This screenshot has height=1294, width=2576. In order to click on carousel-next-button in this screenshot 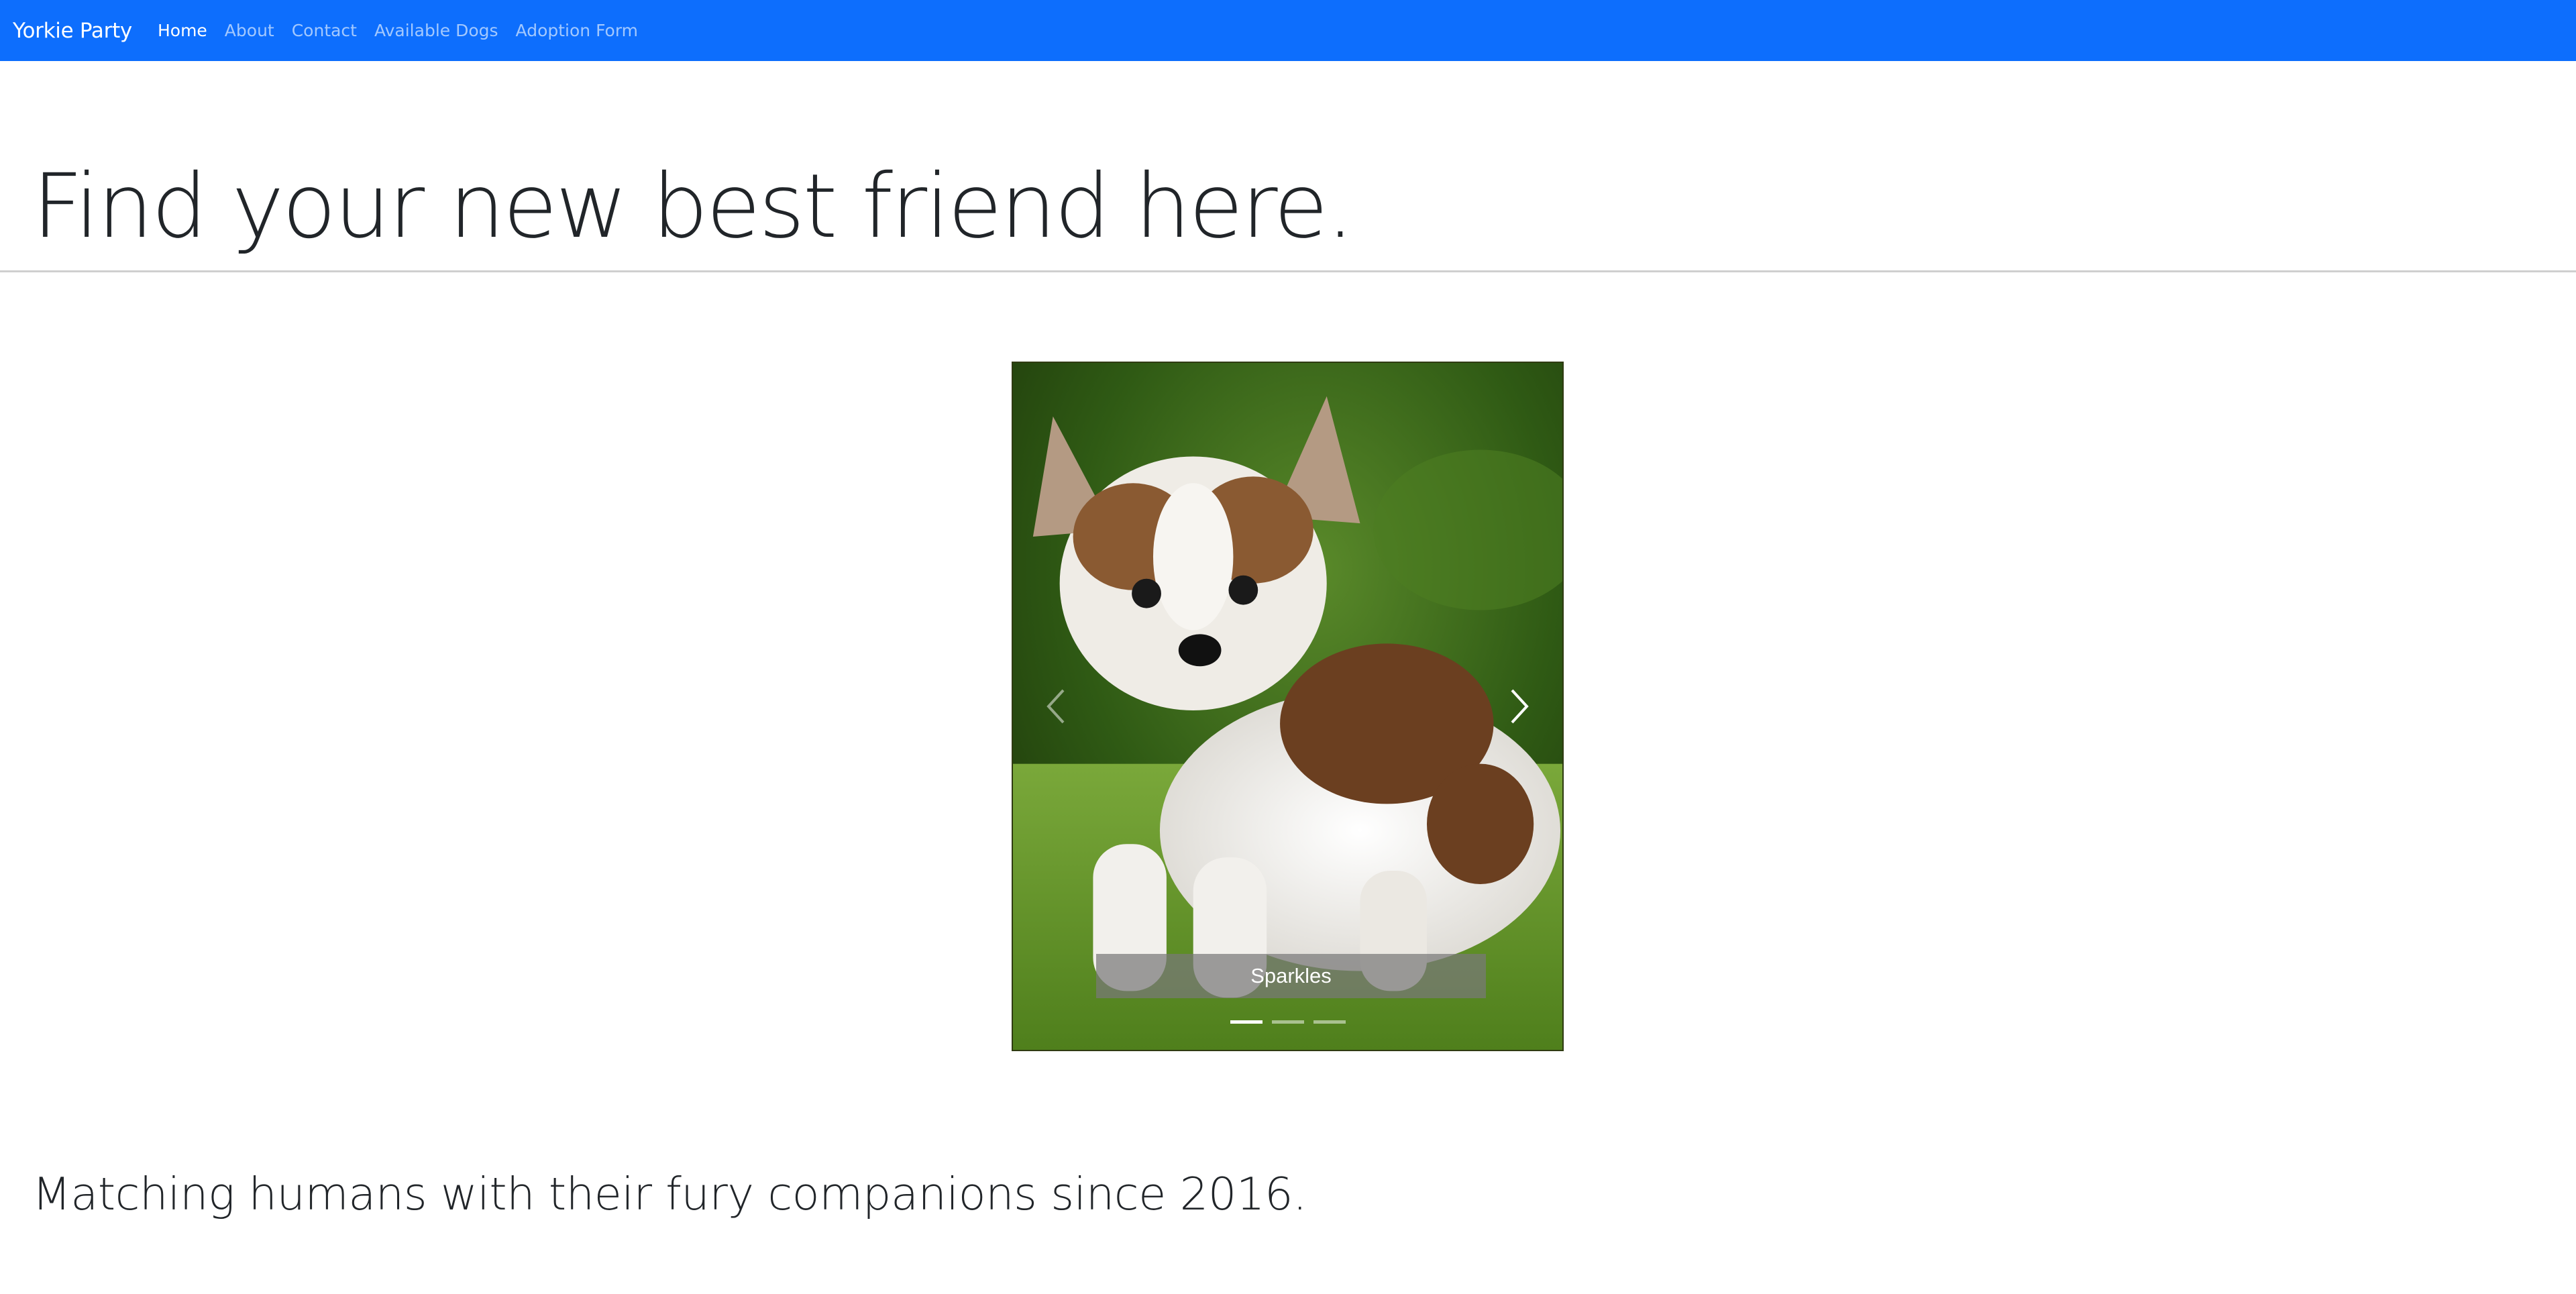, I will do `click(1518, 706)`.